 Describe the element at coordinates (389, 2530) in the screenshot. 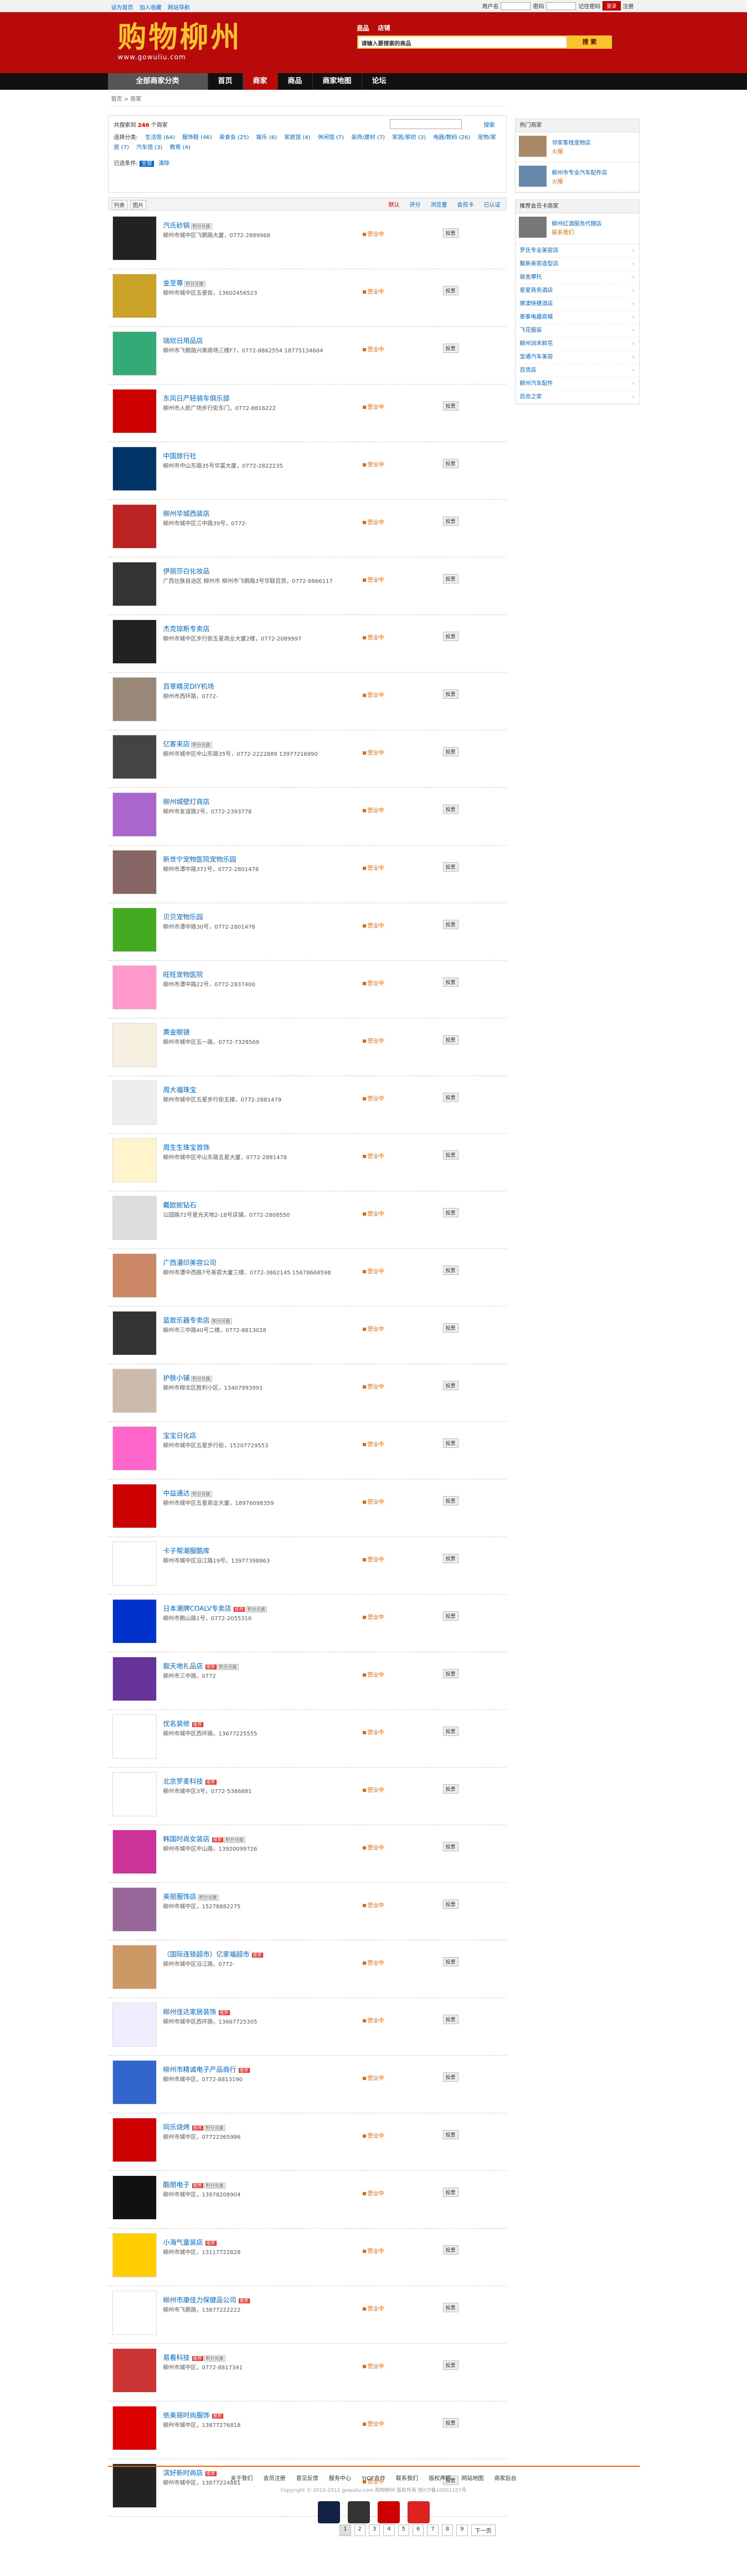

I see `page-link: 4` at that location.